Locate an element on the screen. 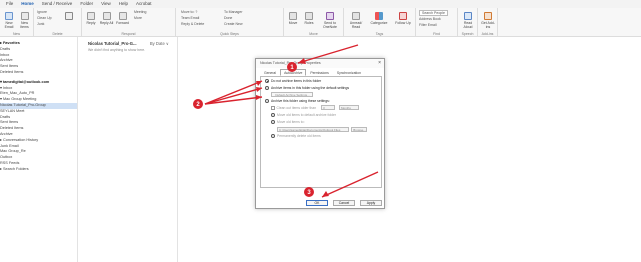 Image resolution: width=641 pixels, height=262 pixels. speaker-icon is located at coordinates (468, 16).